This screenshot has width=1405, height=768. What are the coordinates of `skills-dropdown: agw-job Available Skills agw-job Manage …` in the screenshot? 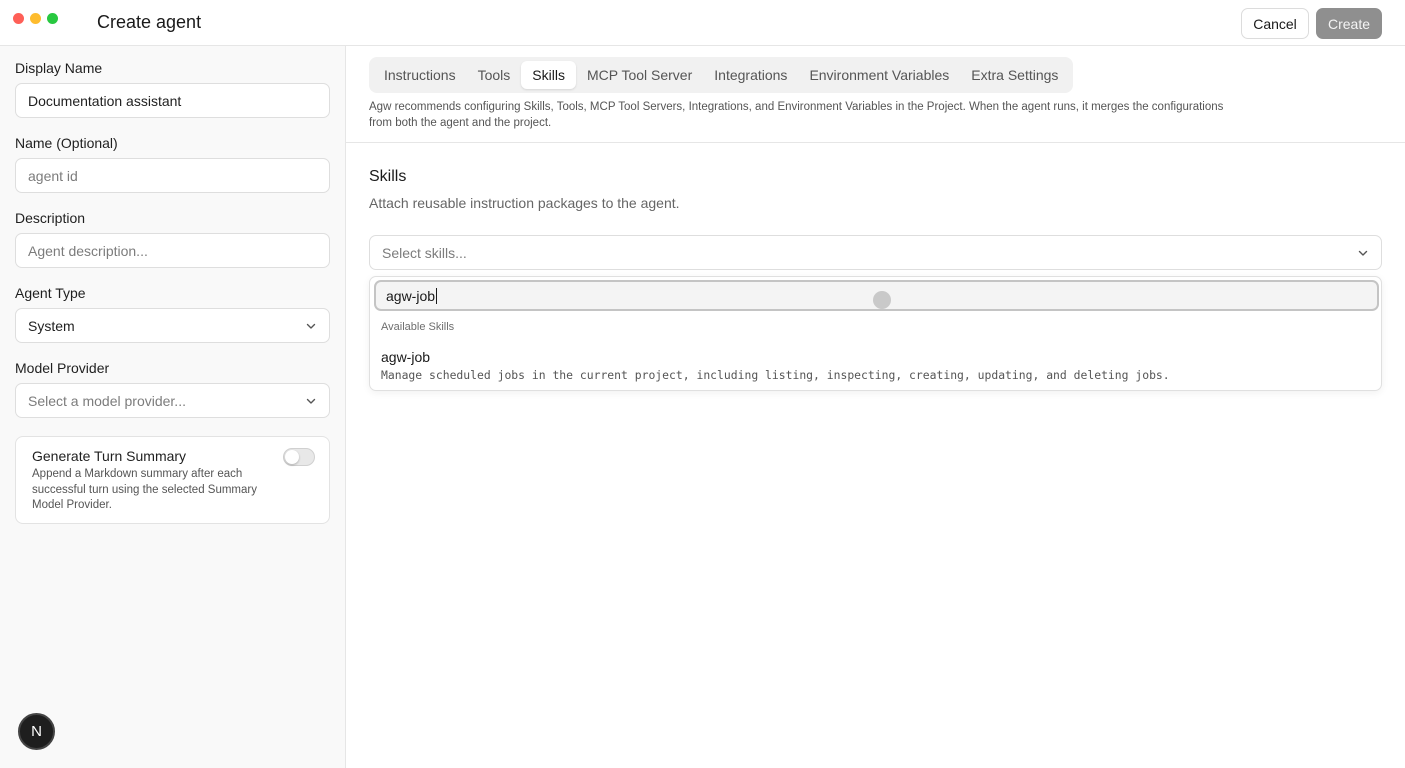 It's located at (875, 333).